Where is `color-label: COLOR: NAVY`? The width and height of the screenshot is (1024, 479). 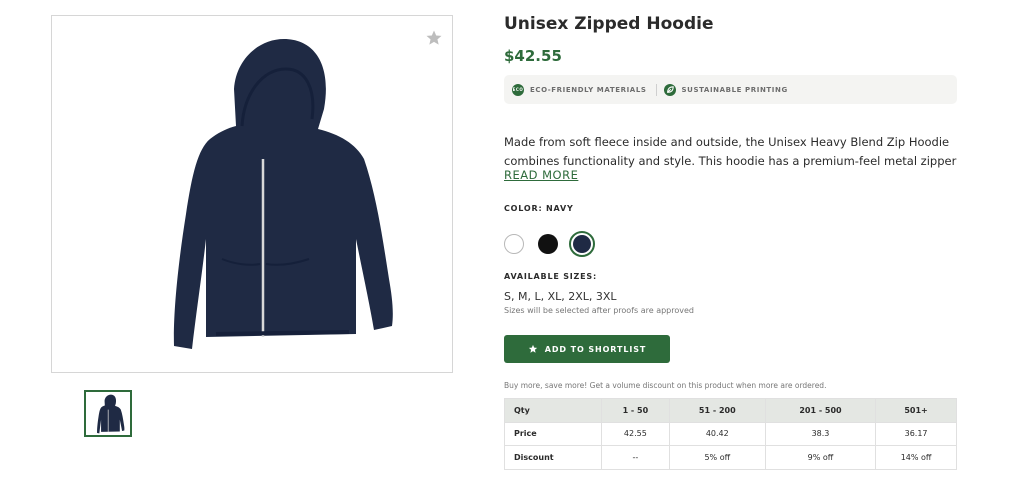 color-label: COLOR: NAVY is located at coordinates (539, 208).